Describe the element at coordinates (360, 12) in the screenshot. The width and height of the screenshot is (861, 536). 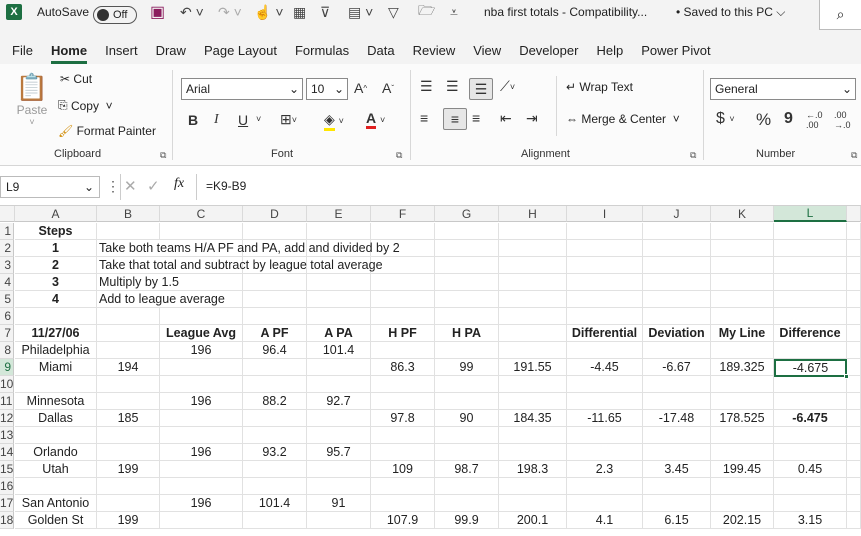
I see `sort-icon: ▤ ˅` at that location.